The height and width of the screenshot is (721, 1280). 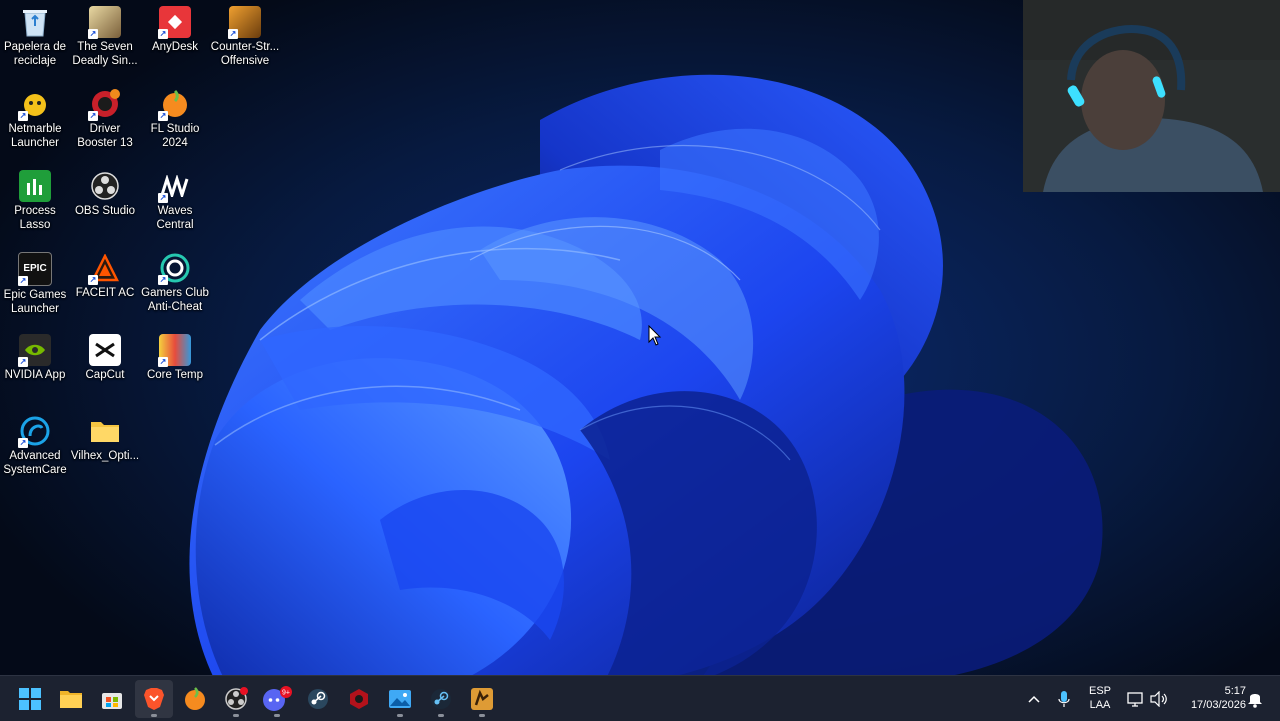 I want to click on process-lasso-icon, so click(x=35, y=186).